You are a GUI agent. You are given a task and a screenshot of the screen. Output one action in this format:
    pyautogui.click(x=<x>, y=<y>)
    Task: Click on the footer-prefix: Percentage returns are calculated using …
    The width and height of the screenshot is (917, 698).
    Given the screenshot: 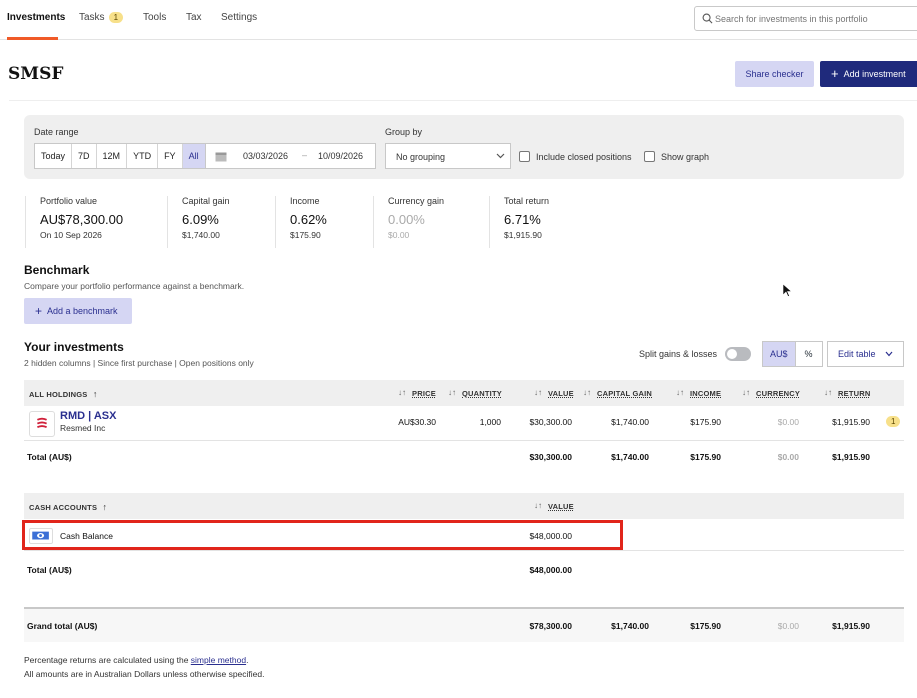 What is the action you would take?
    pyautogui.click(x=107, y=660)
    